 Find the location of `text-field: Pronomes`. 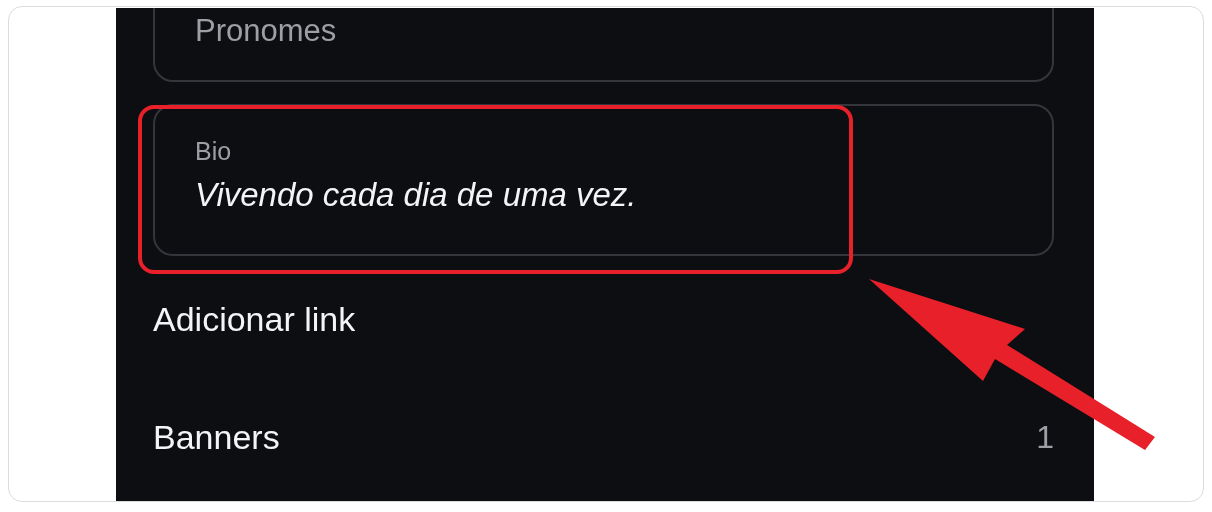

text-field: Pronomes is located at coordinates (603, 45).